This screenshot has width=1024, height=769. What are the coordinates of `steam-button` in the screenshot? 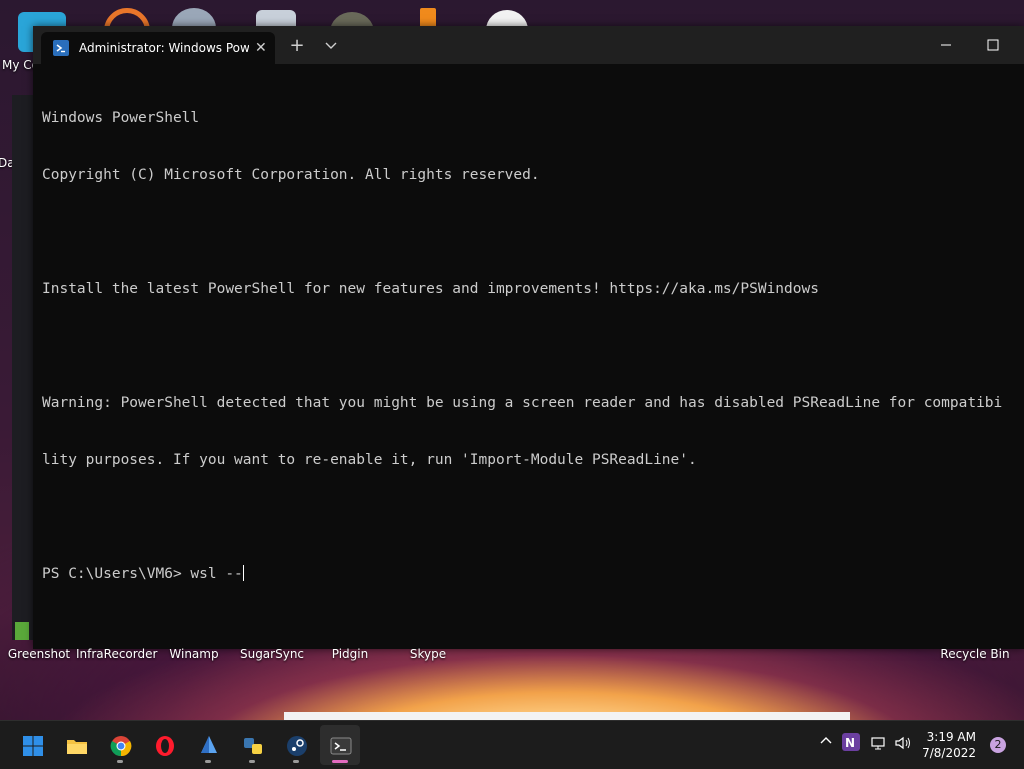 It's located at (296, 745).